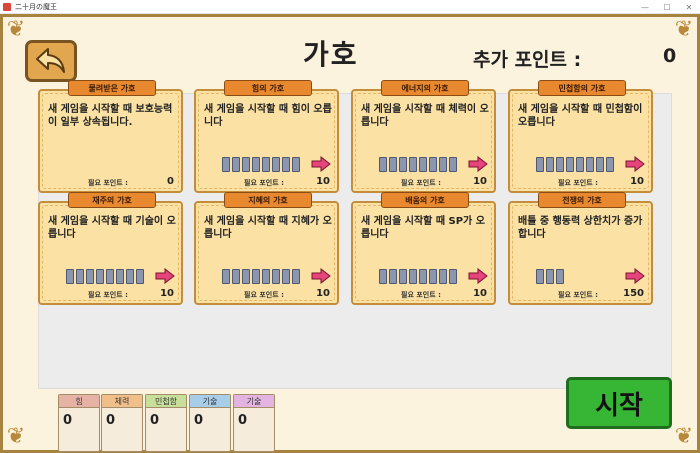 The width and height of the screenshot is (700, 453). Describe the element at coordinates (110, 248) in the screenshot. I see `blessing-card: 재주의 가호 새 게임을 시작할 때 기술이 오릅니다 필요 포인트 : 10` at that location.